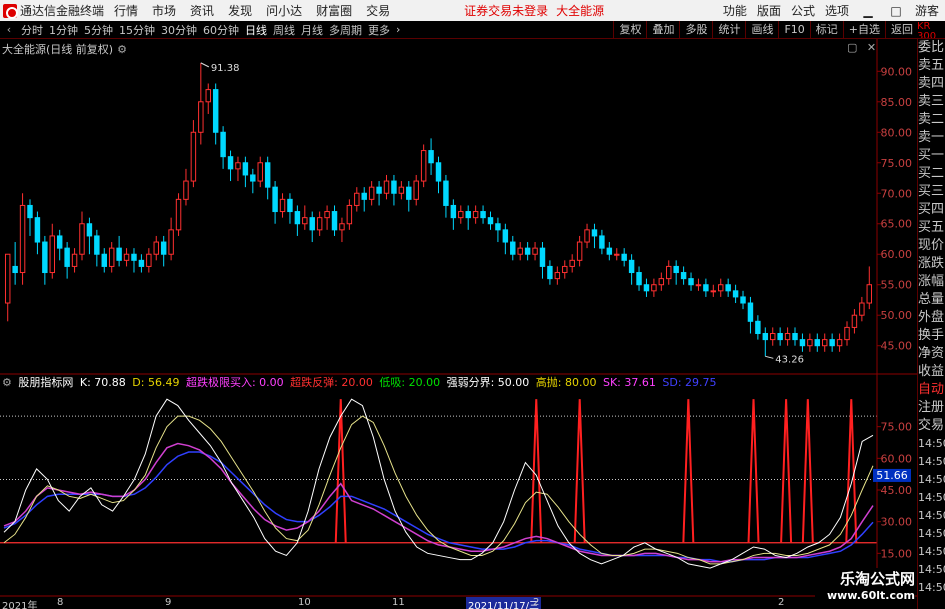  I want to click on gear-icon: ⚙, so click(122, 49).